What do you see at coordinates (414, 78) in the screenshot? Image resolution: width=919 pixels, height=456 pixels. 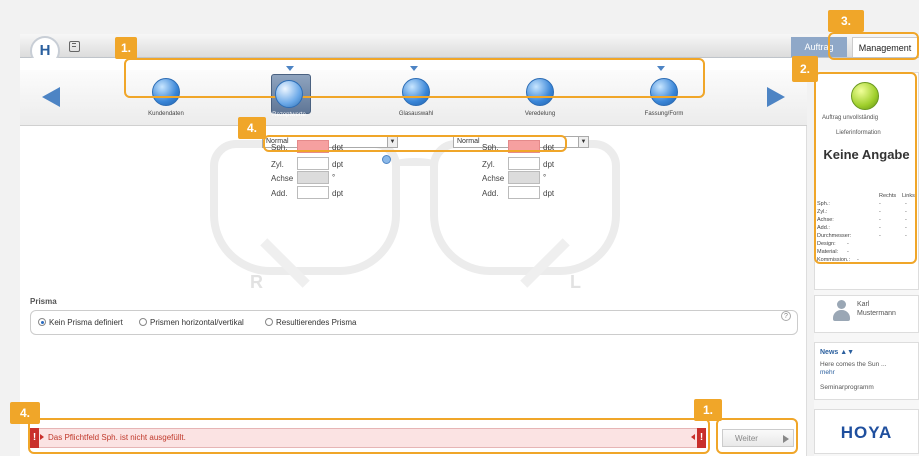 I see `annotation-frame-steps` at bounding box center [414, 78].